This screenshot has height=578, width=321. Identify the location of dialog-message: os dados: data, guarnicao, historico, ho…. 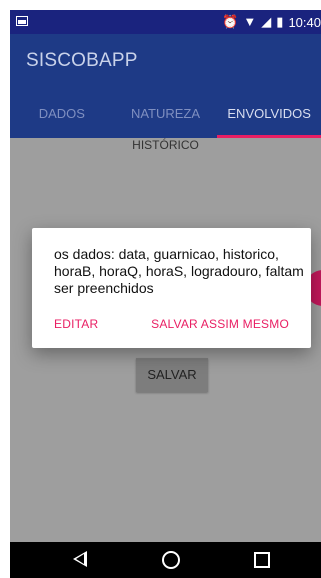
(179, 271).